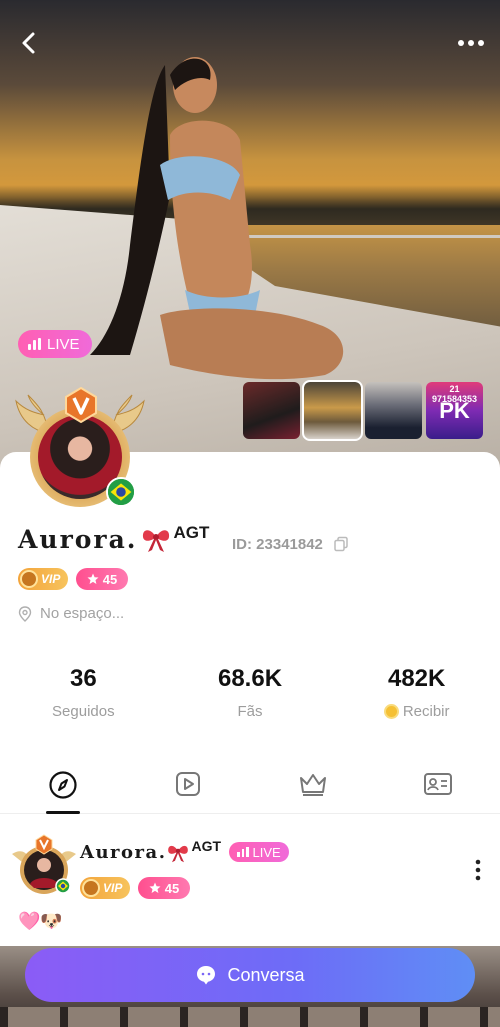  Describe the element at coordinates (83, 678) in the screenshot. I see `stat-value: 36` at that location.